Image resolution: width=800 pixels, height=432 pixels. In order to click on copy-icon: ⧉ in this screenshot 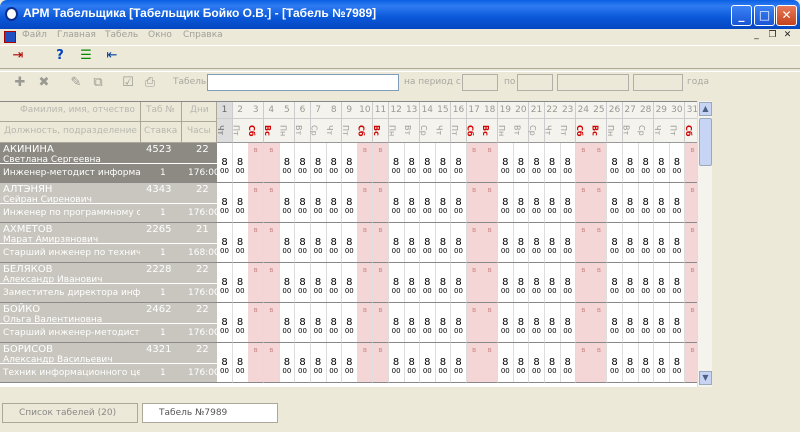, I will do `click(98, 83)`.